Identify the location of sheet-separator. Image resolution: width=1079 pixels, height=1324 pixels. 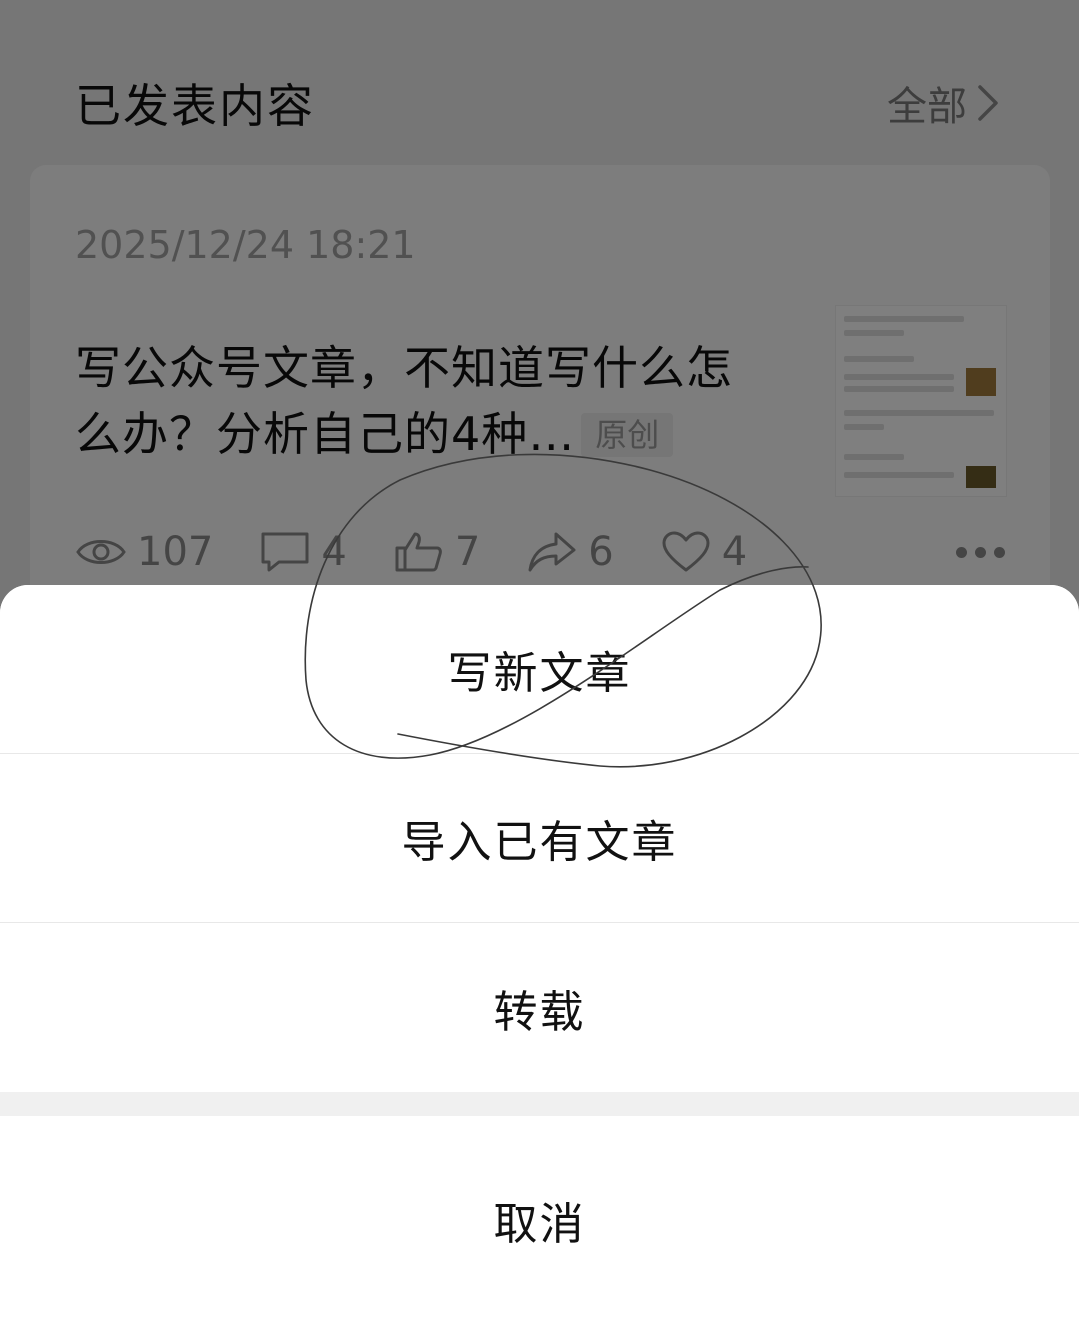
(539, 1104).